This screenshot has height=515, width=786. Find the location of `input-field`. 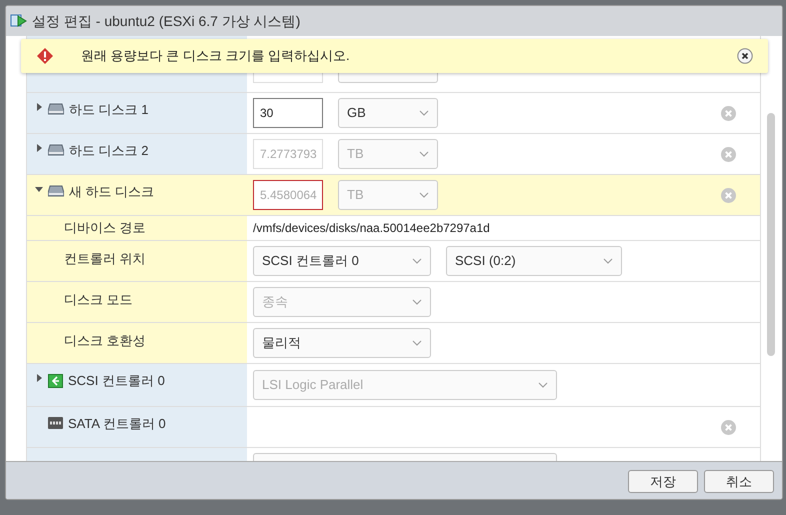

input-field is located at coordinates (288, 78).